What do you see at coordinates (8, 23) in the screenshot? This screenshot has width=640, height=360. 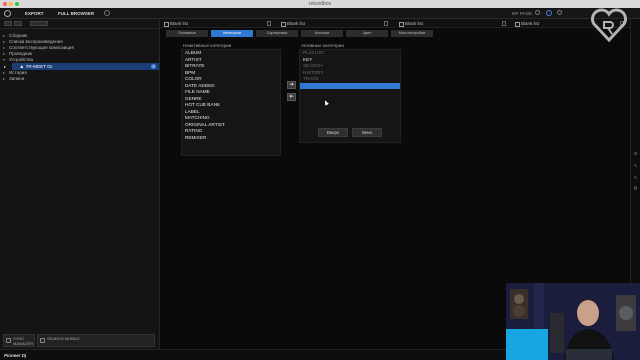 I see `view-toggle-list` at bounding box center [8, 23].